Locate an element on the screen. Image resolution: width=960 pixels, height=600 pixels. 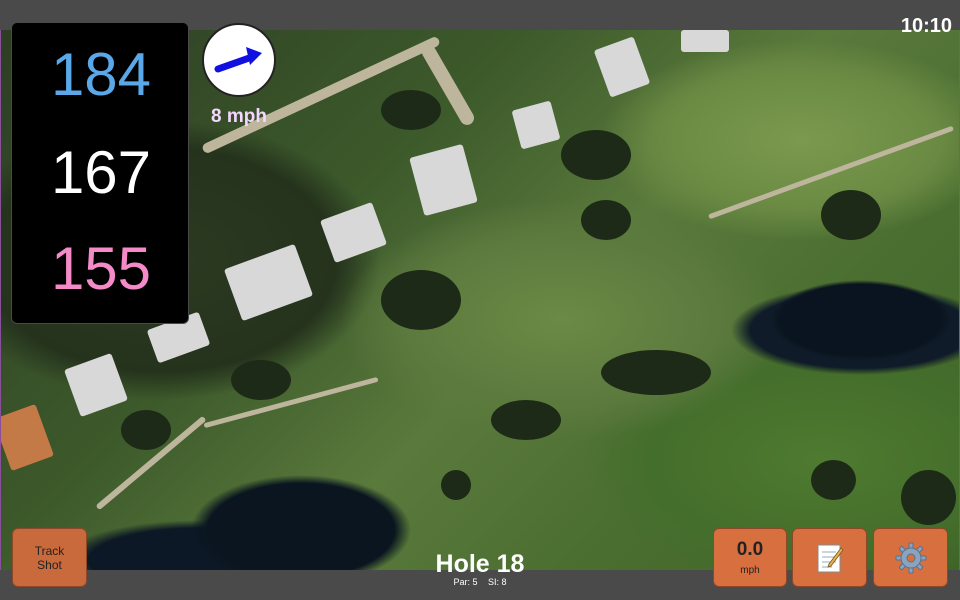
settings-button is located at coordinates (910, 557).